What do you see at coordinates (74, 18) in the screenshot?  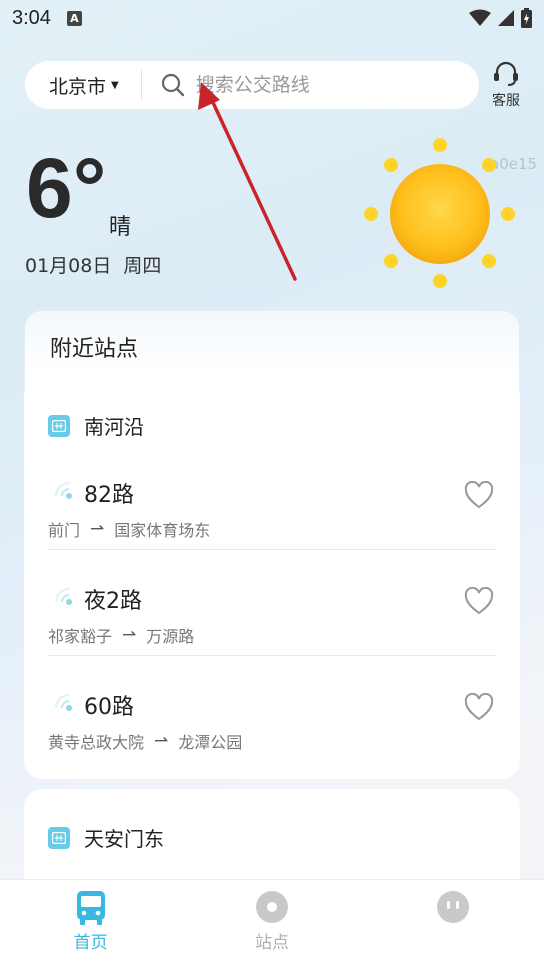 I see `notification-icon: A` at bounding box center [74, 18].